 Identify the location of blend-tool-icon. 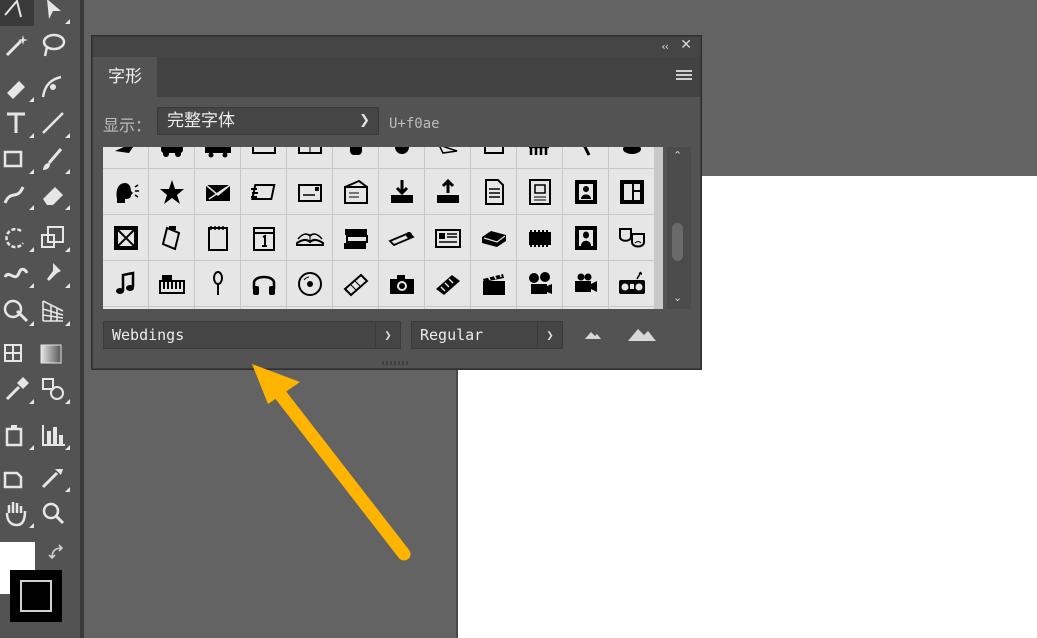
(53, 389).